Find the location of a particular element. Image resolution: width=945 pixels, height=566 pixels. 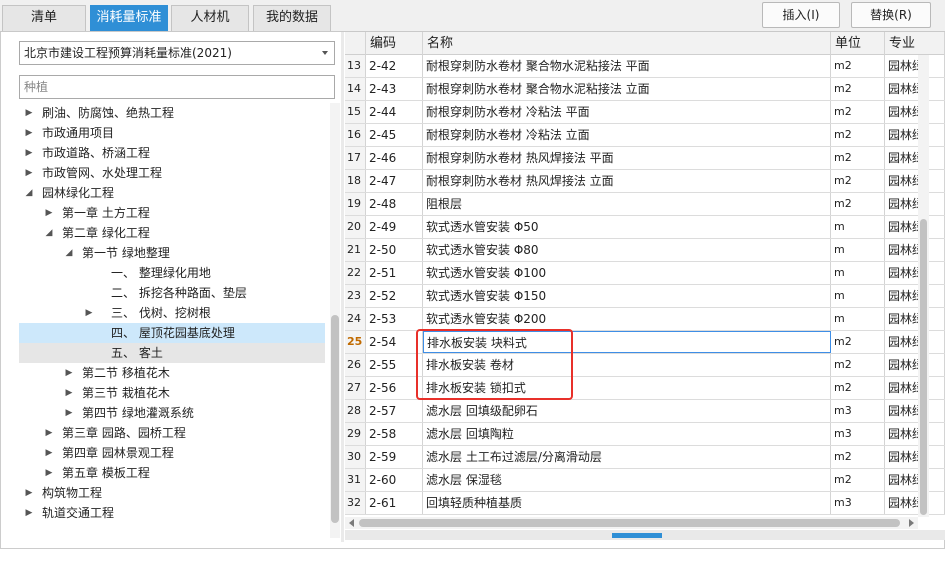

tree-node: ◢ 园林绿化工程 is located at coordinates (172, 193).